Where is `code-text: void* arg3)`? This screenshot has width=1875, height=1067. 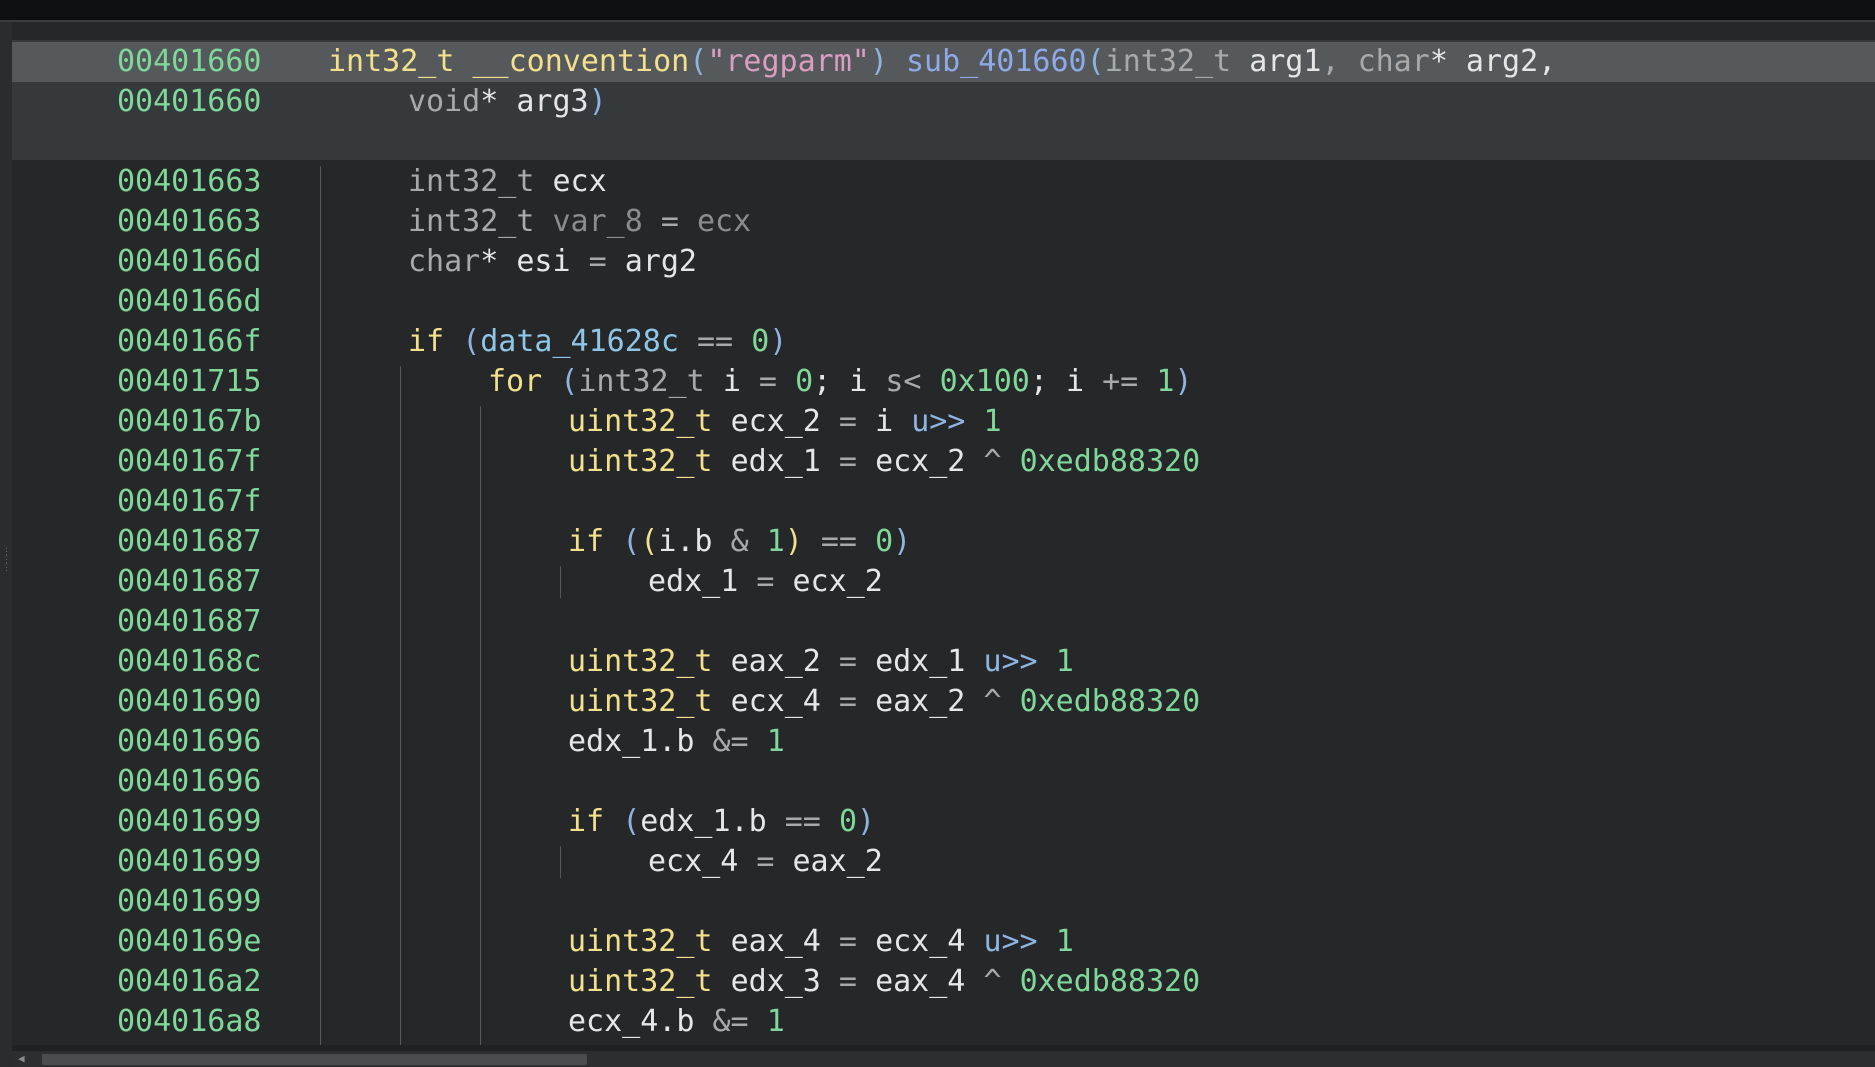 code-text: void* arg3) is located at coordinates (507, 102).